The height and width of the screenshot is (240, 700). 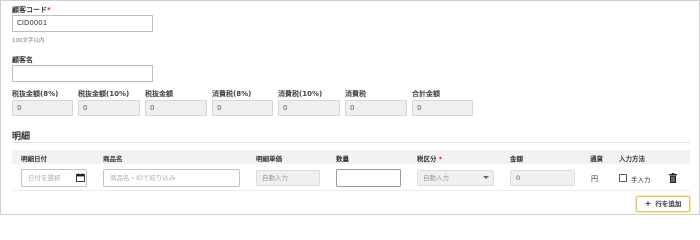 I want to click on column-header-currency: 通貨, so click(x=596, y=159).